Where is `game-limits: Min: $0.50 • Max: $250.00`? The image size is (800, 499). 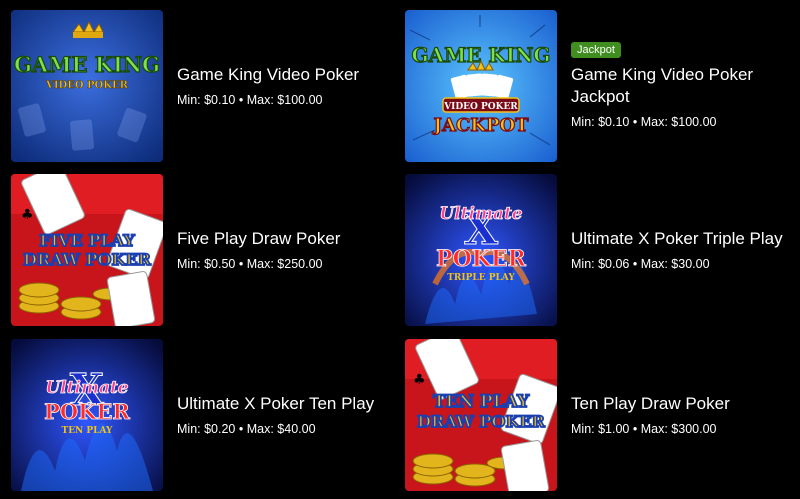 game-limits: Min: $0.50 • Max: $250.00 is located at coordinates (289, 264).